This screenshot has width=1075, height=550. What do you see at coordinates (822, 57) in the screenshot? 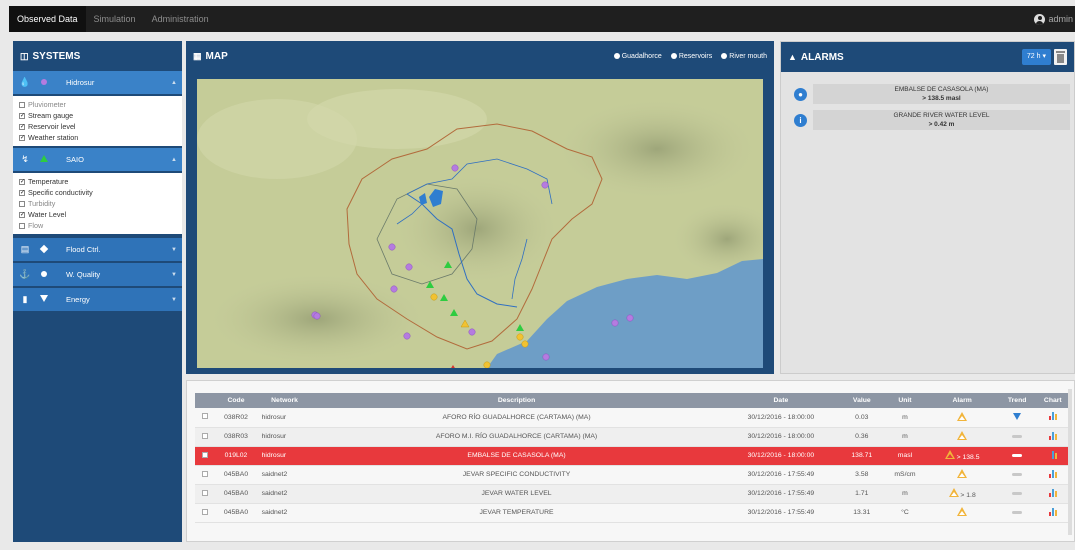
I see `alarms-title: ALARMS` at bounding box center [822, 57].